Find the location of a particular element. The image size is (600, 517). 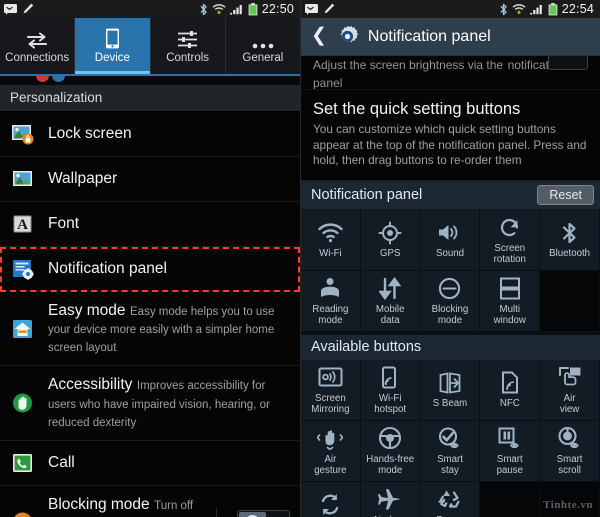

quick-button-sound: Sound is located at coordinates (450, 241).